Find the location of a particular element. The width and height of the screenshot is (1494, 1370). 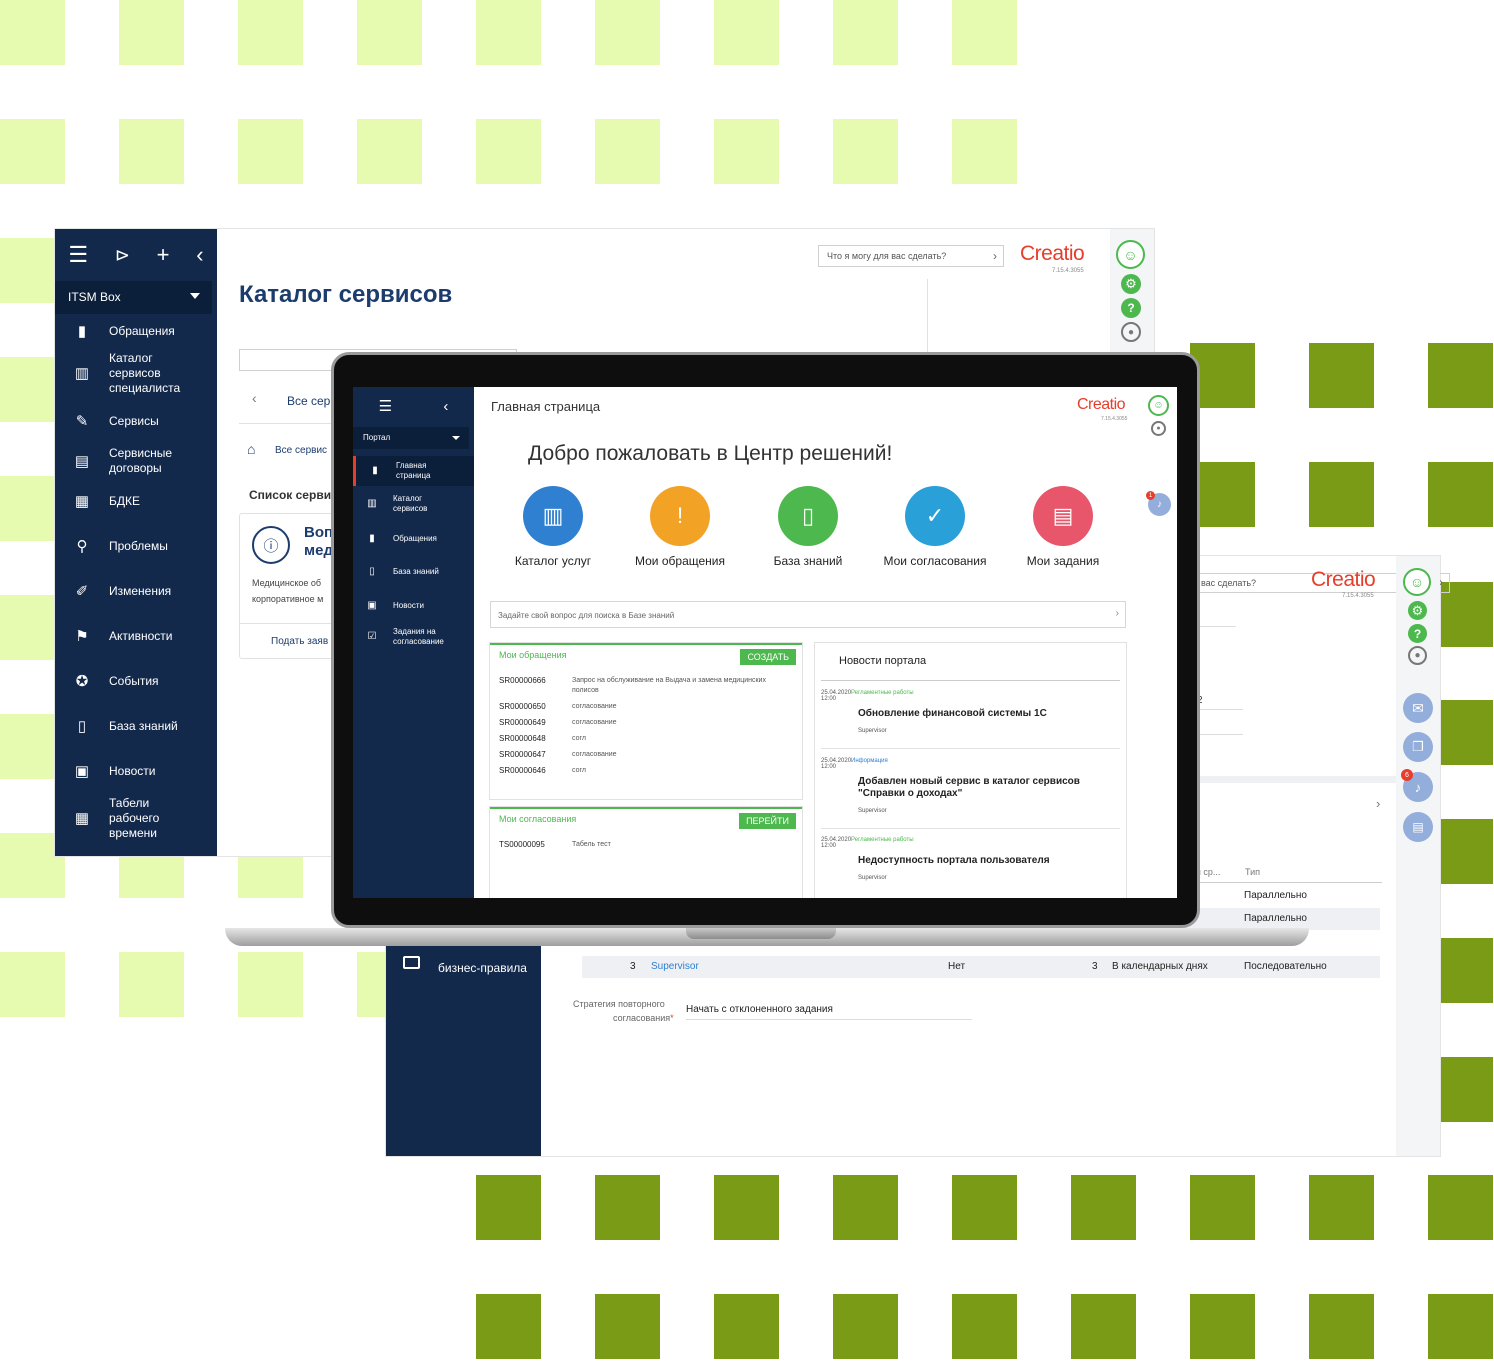

list-item: SR00000649 согласование is located at coordinates (646, 723).